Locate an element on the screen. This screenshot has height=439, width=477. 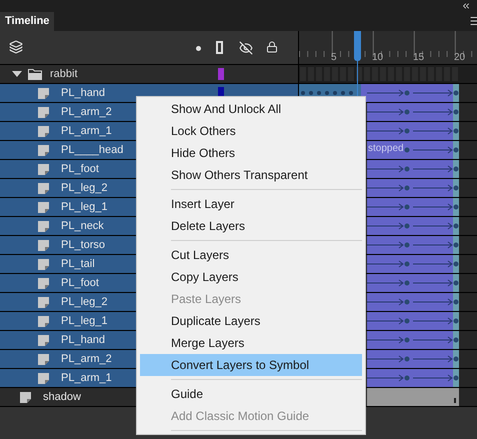
layer-name: PL____head is located at coordinates (92, 150).